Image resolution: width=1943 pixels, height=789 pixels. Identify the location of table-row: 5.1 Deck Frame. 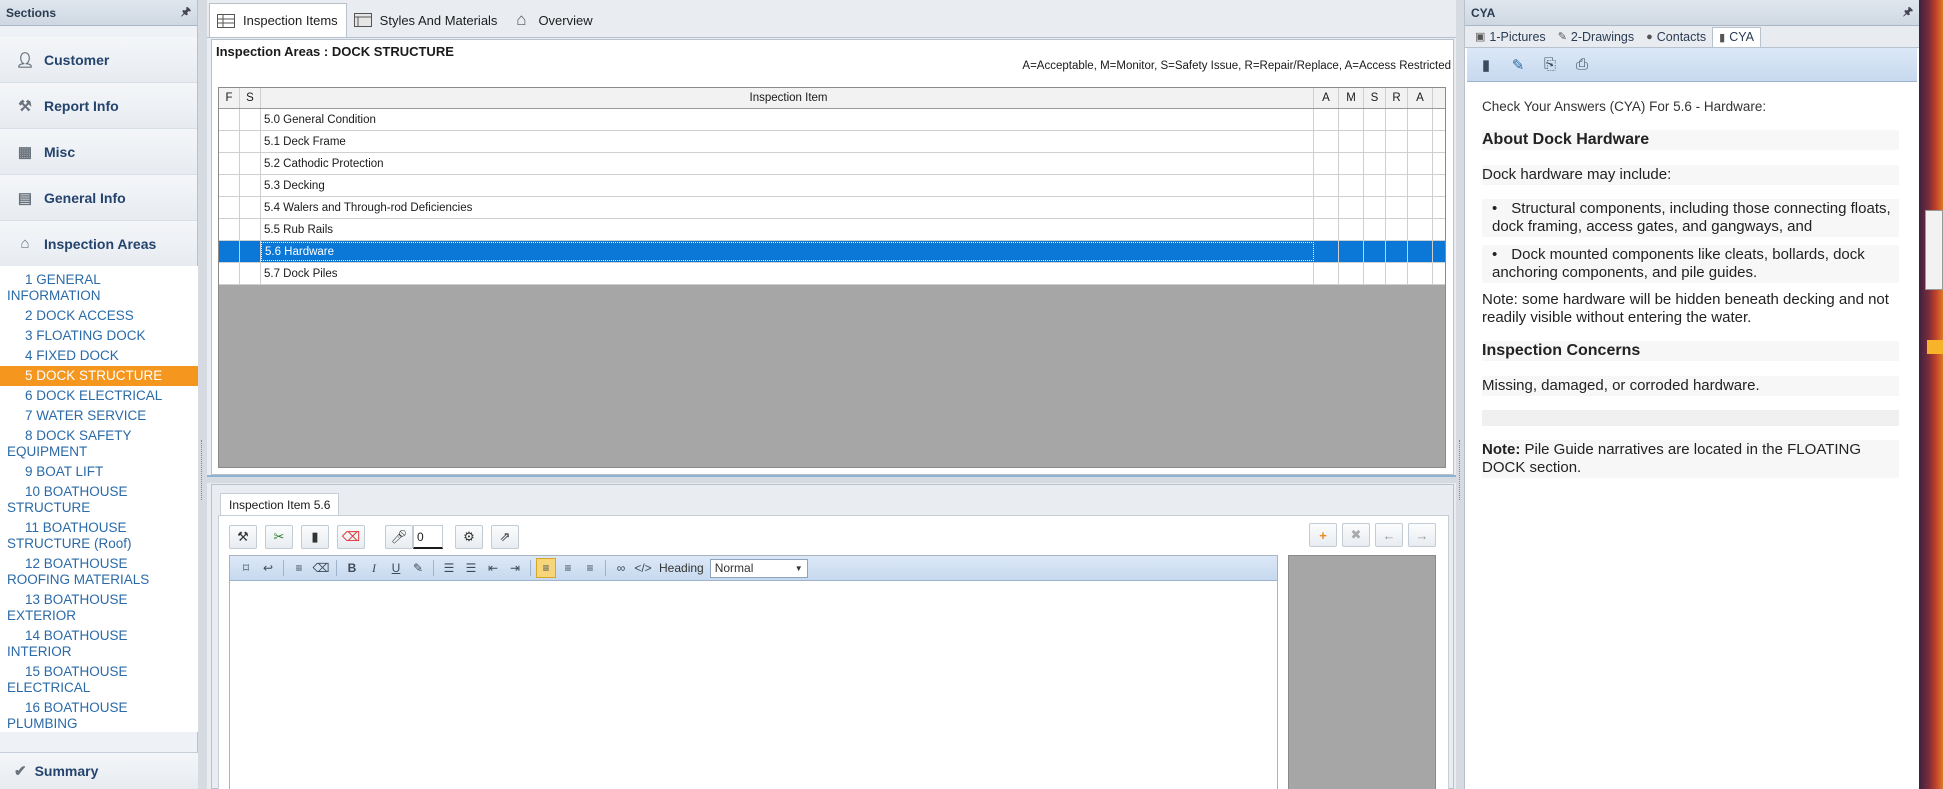
(832, 142).